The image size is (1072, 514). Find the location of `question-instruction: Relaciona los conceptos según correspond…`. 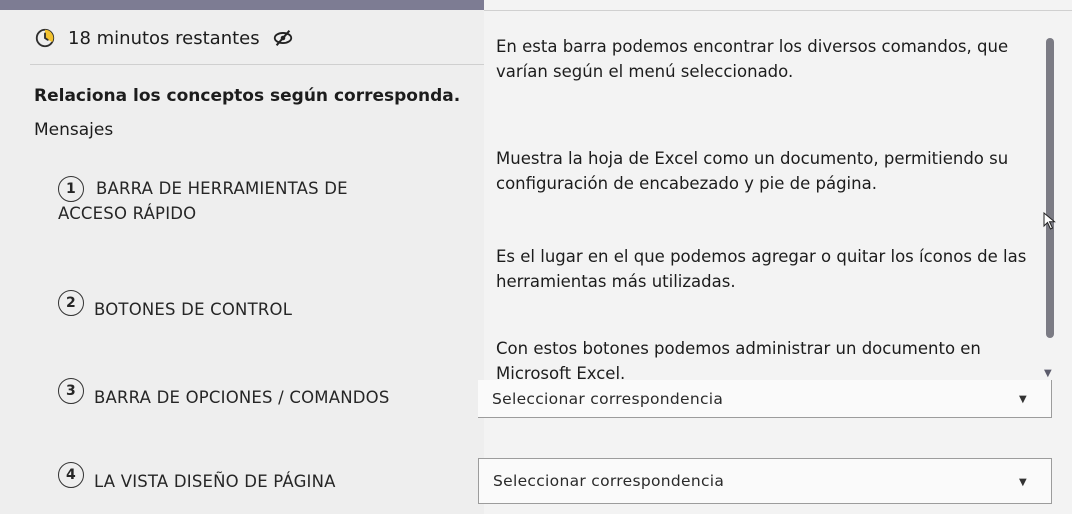

question-instruction: Relaciona los conceptos según correspond… is located at coordinates (247, 96).